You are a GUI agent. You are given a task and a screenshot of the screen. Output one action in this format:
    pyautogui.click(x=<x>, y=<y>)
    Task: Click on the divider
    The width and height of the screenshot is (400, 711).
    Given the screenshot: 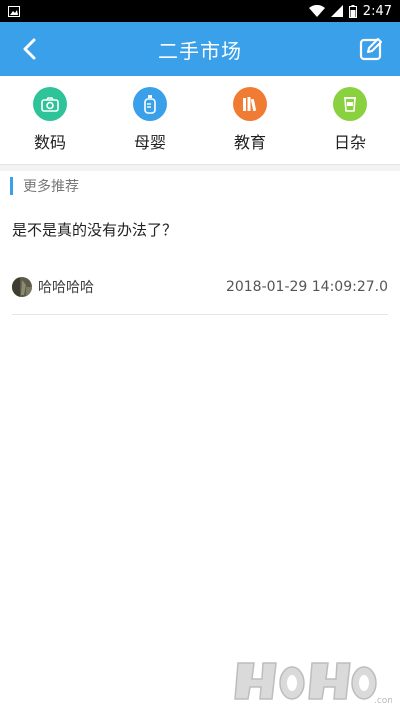 What is the action you would take?
    pyautogui.click(x=200, y=314)
    